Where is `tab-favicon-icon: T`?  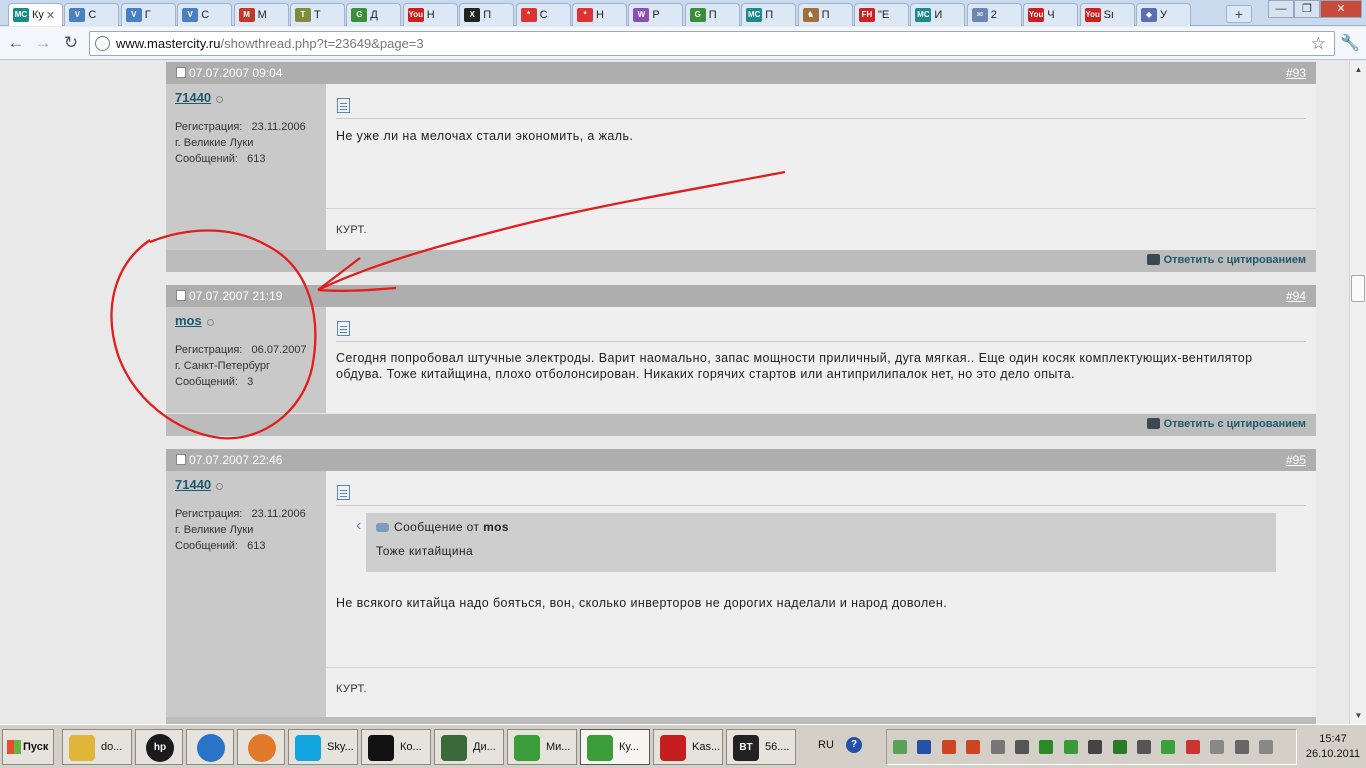 tab-favicon-icon: T is located at coordinates (303, 15).